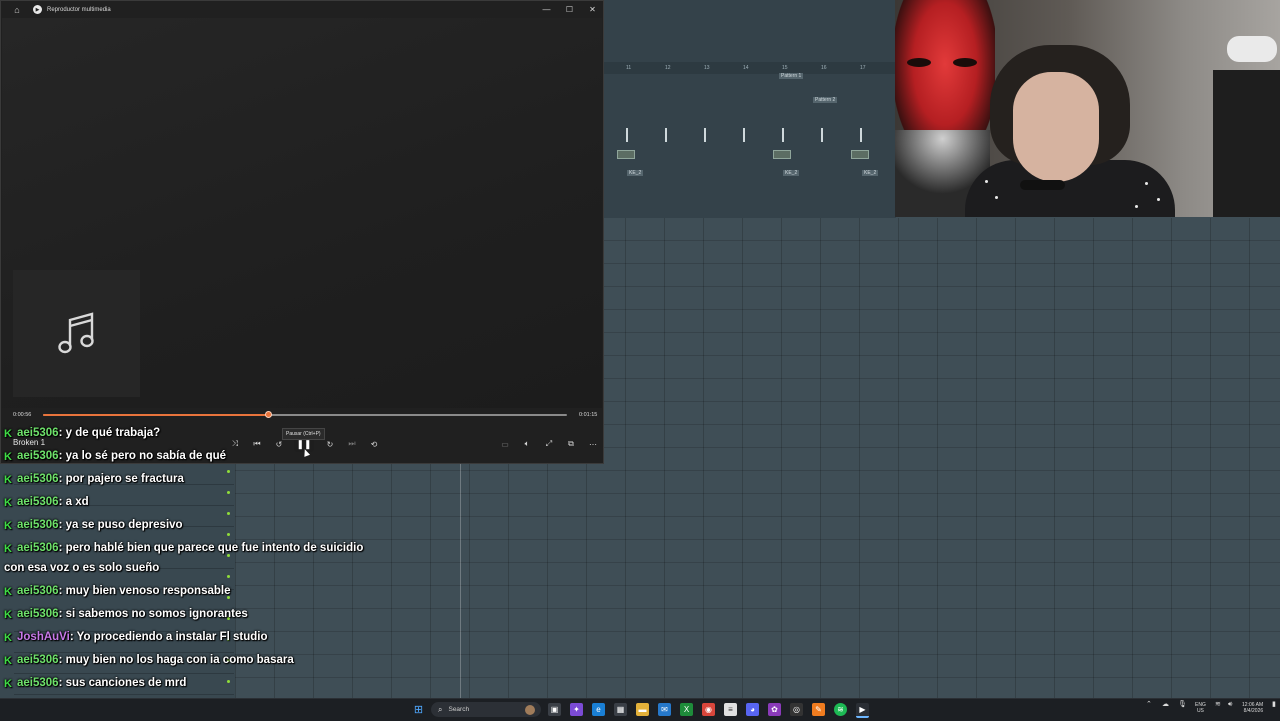 The image size is (1280, 721). I want to click on search-icon: ⌕, so click(440, 709).